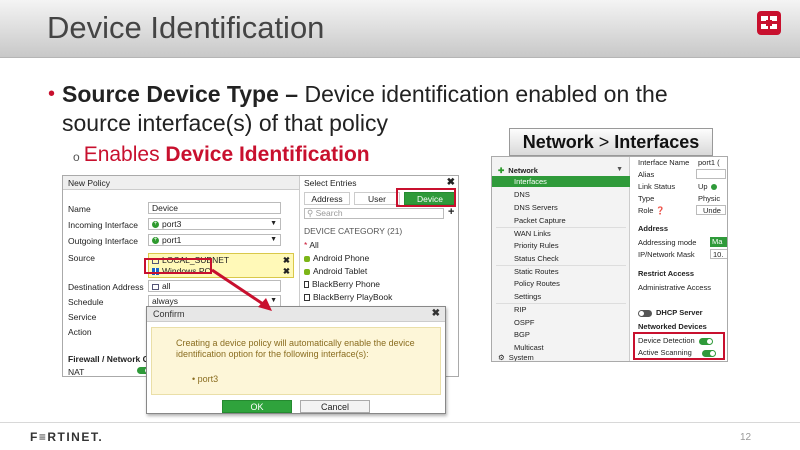  I want to click on phone-icon, so click(306, 285).